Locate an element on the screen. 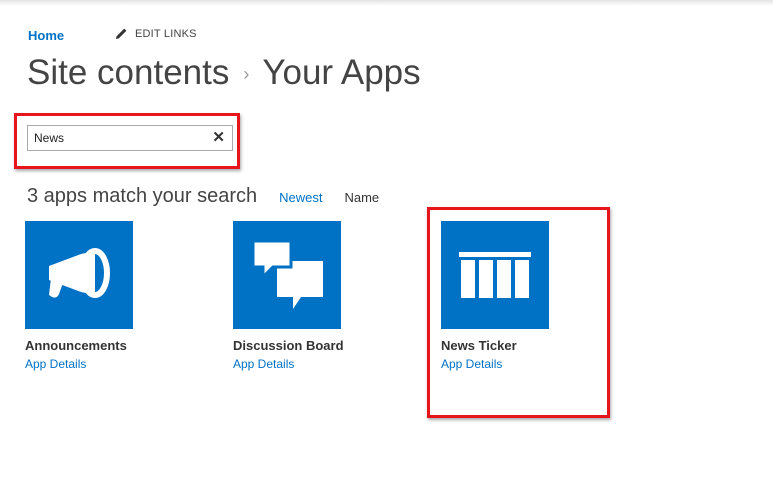 The image size is (773, 497). home-link: Home is located at coordinates (46, 35).